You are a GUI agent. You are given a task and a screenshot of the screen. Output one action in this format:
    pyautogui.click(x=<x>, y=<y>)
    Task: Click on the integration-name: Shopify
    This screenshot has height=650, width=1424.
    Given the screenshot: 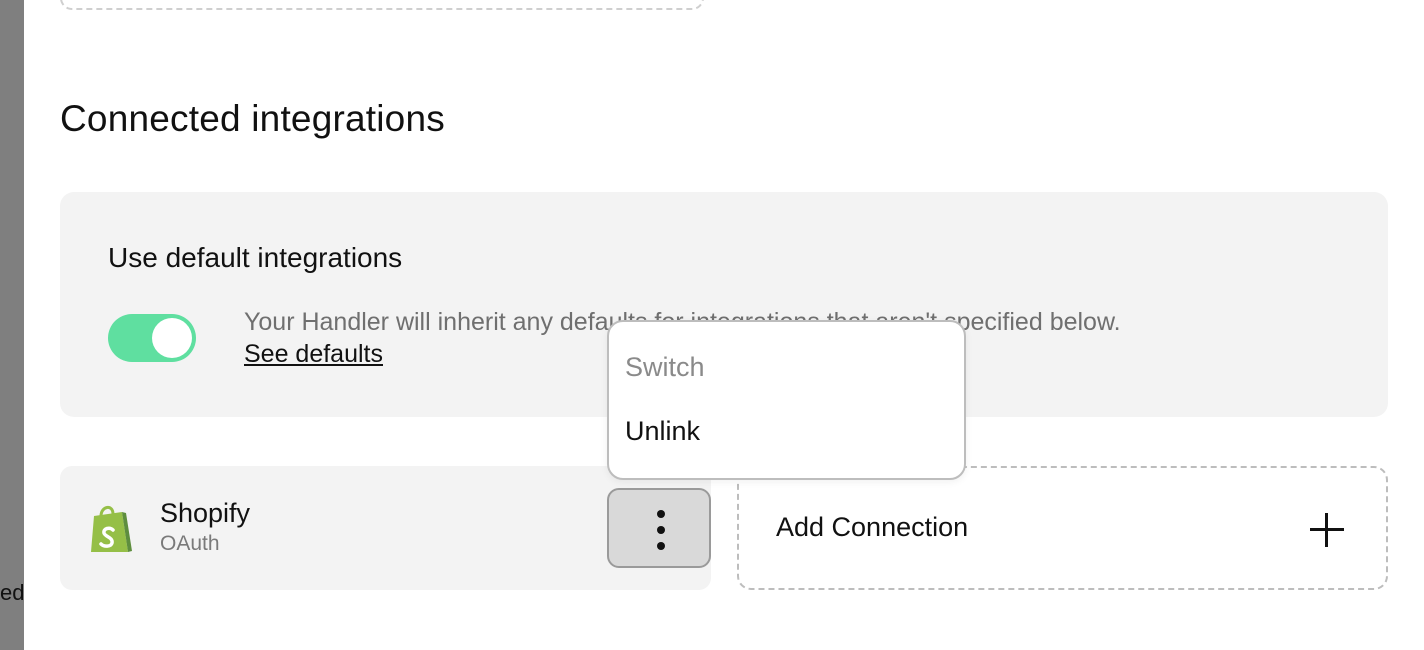 What is the action you would take?
    pyautogui.click(x=205, y=513)
    